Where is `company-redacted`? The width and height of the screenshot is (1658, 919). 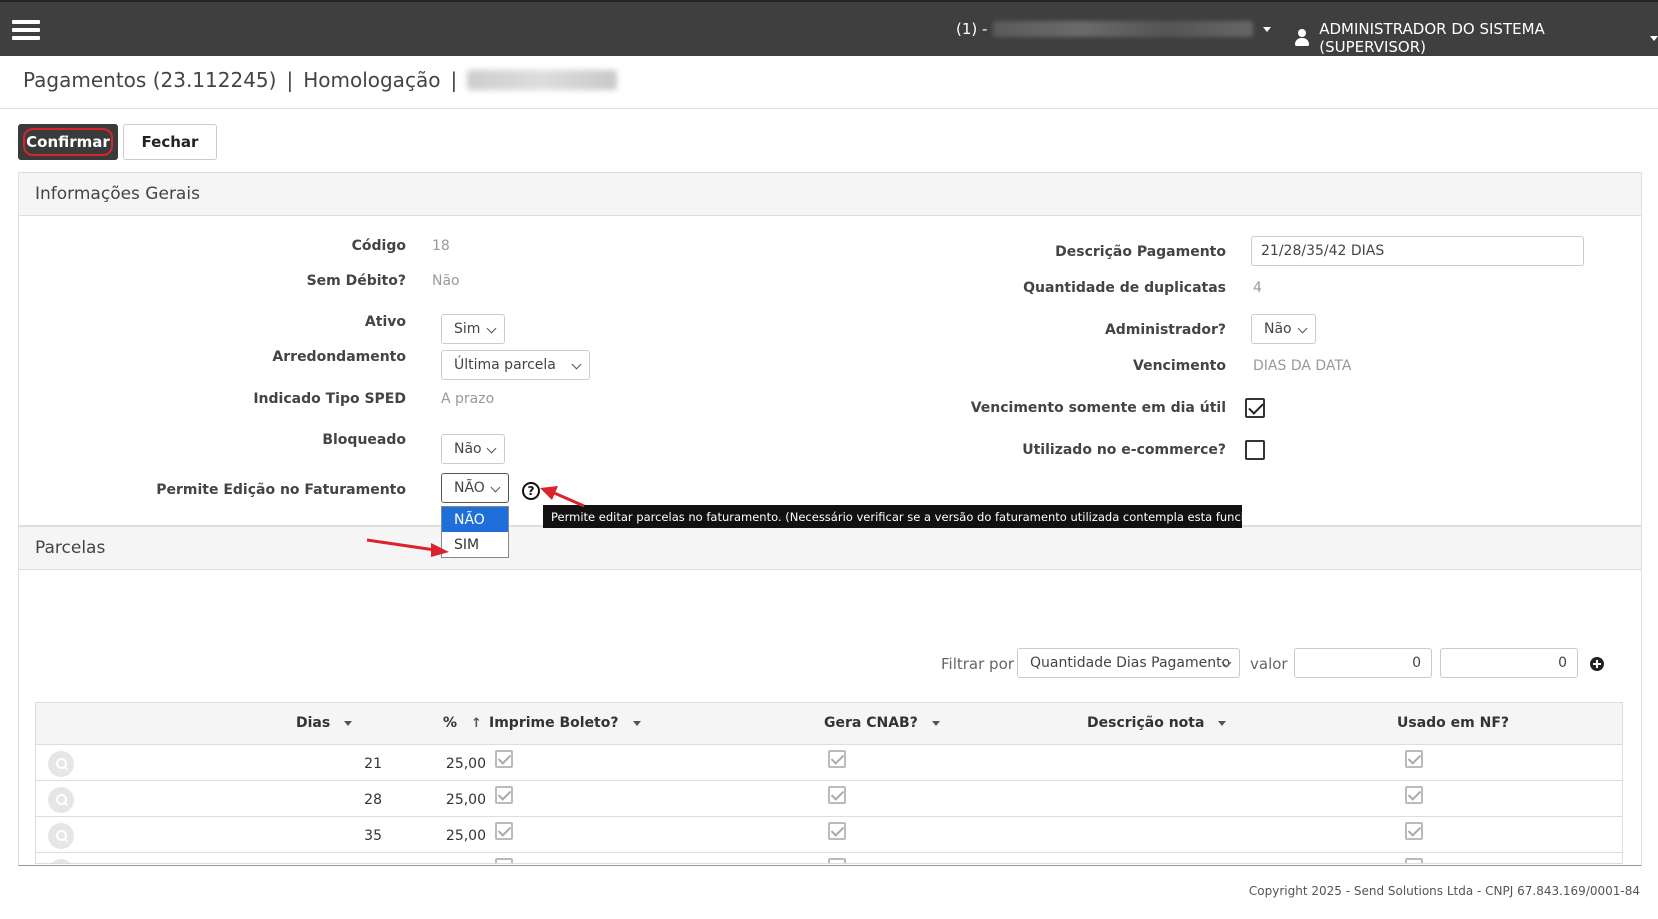
company-redacted is located at coordinates (542, 80).